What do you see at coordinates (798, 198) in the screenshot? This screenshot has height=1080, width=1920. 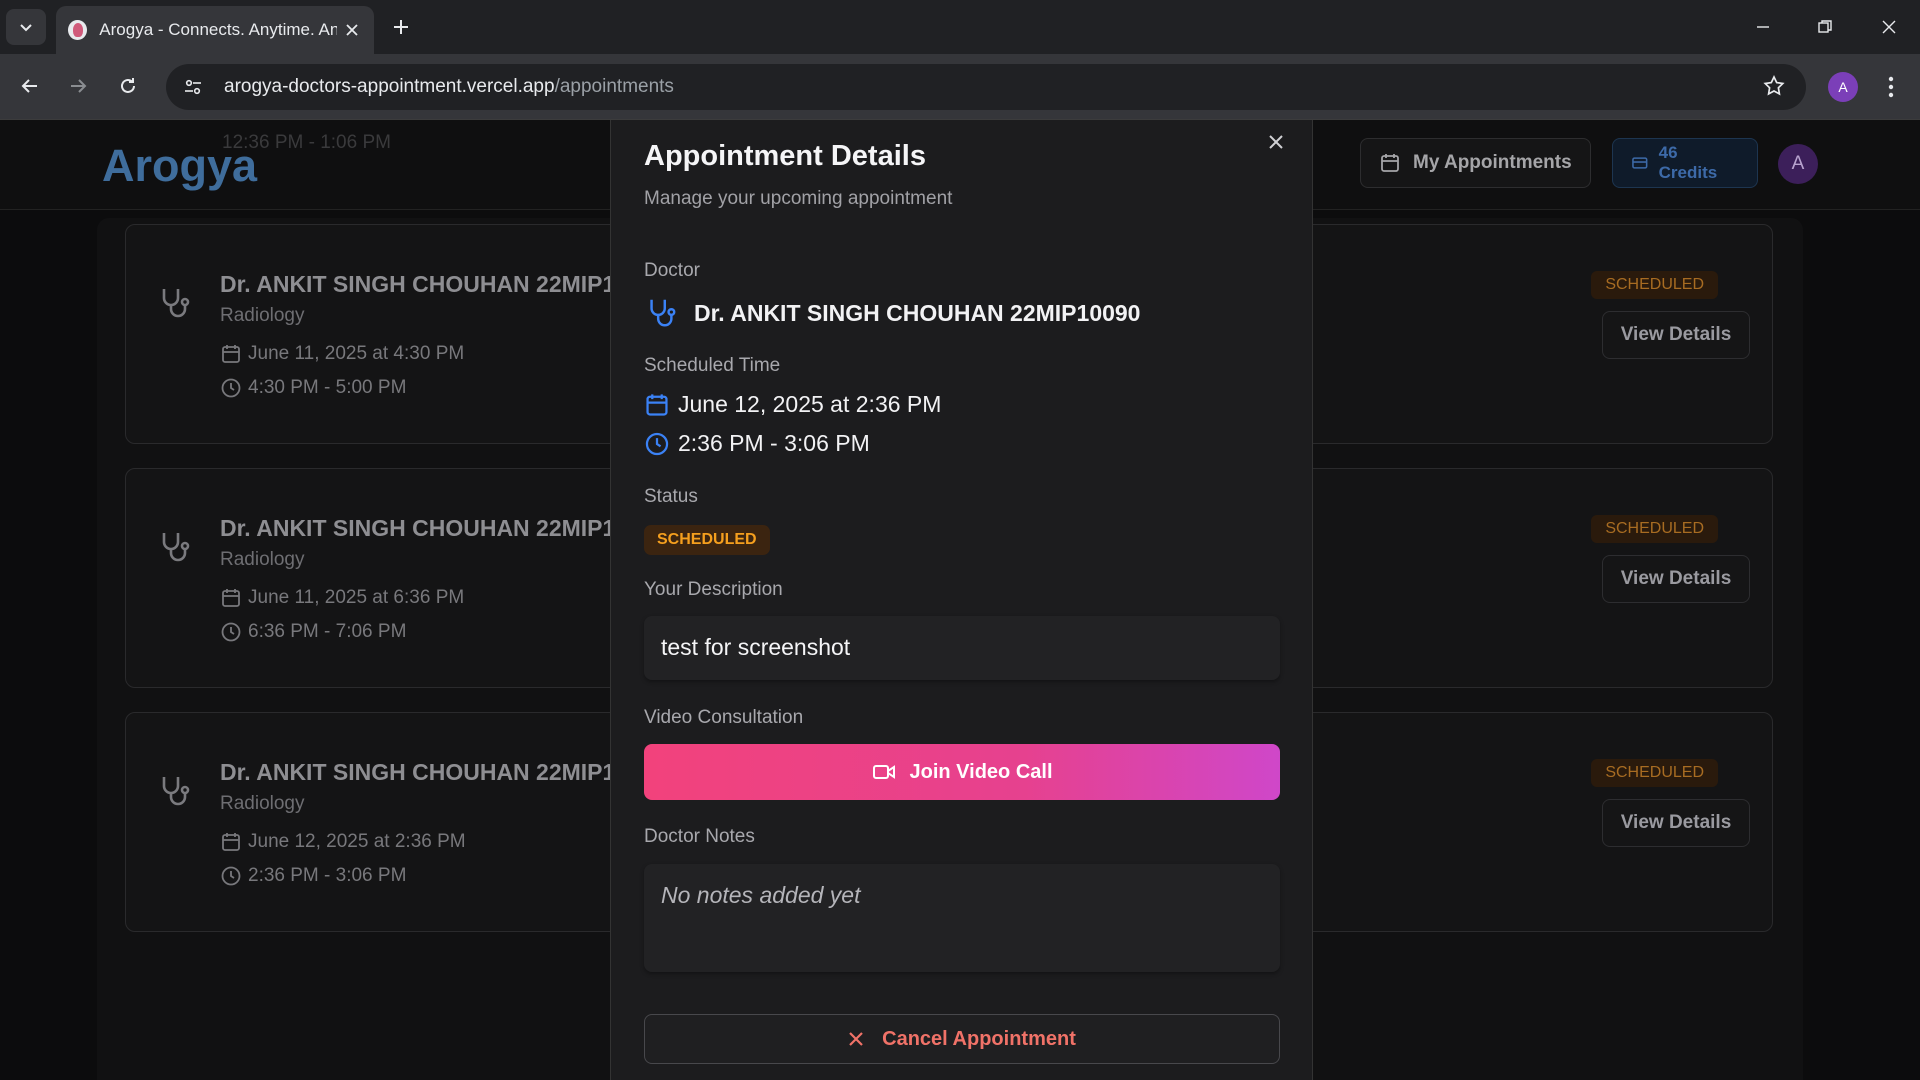 I see `dialog-subtitle: Manage your upcoming appointment` at bounding box center [798, 198].